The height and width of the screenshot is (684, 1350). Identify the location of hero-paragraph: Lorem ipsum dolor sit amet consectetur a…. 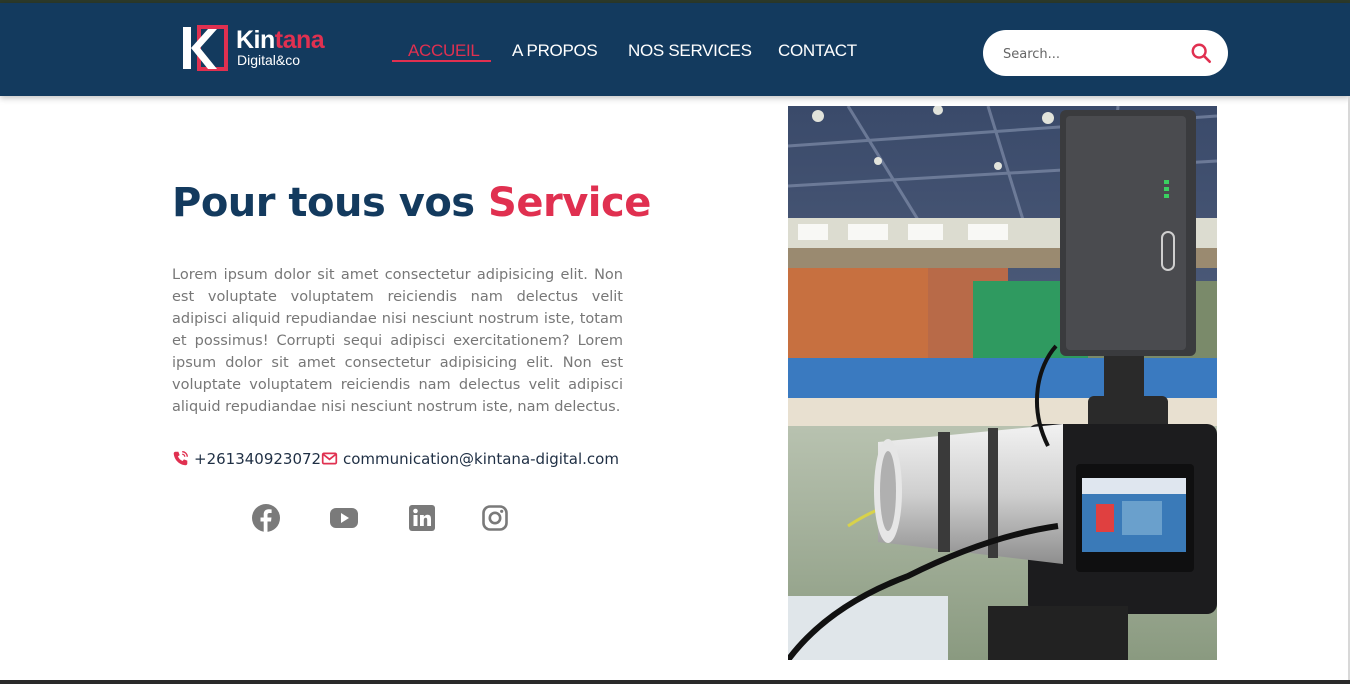
(397, 341).